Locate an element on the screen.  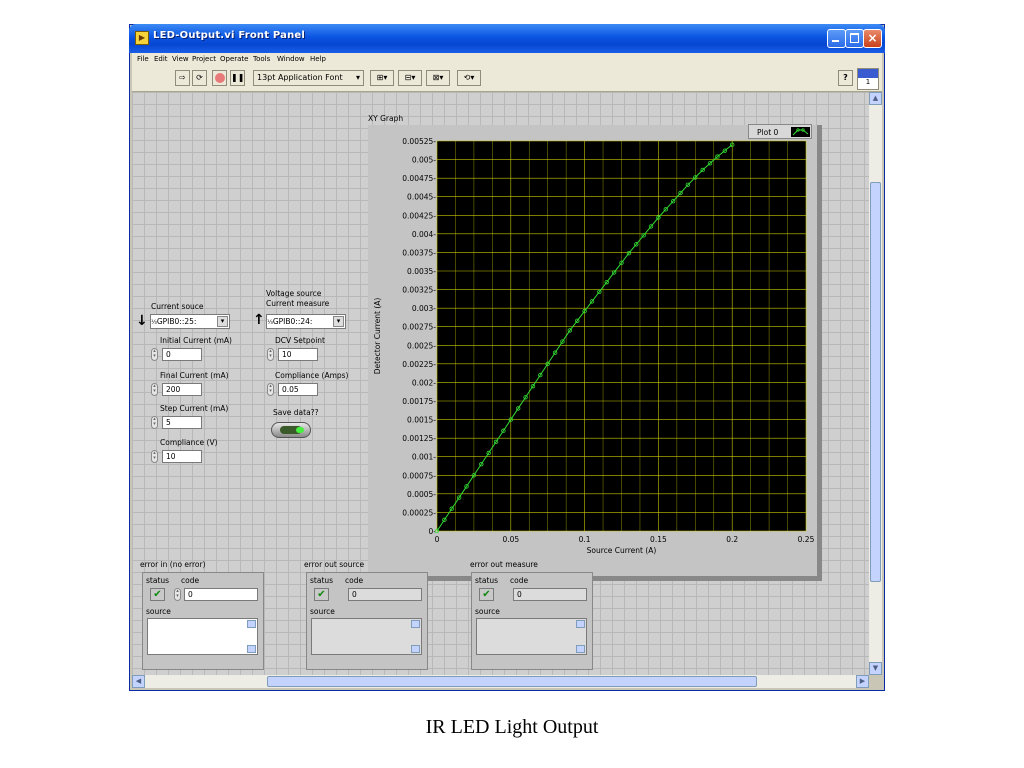
source-compliance-stepper: ▴ ▾ is located at coordinates (154, 456).